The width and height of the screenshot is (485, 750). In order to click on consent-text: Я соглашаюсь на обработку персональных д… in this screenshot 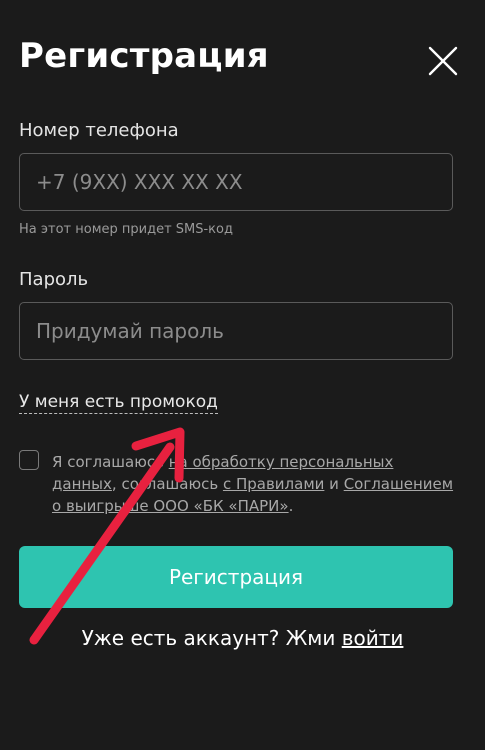, I will do `click(257, 484)`.